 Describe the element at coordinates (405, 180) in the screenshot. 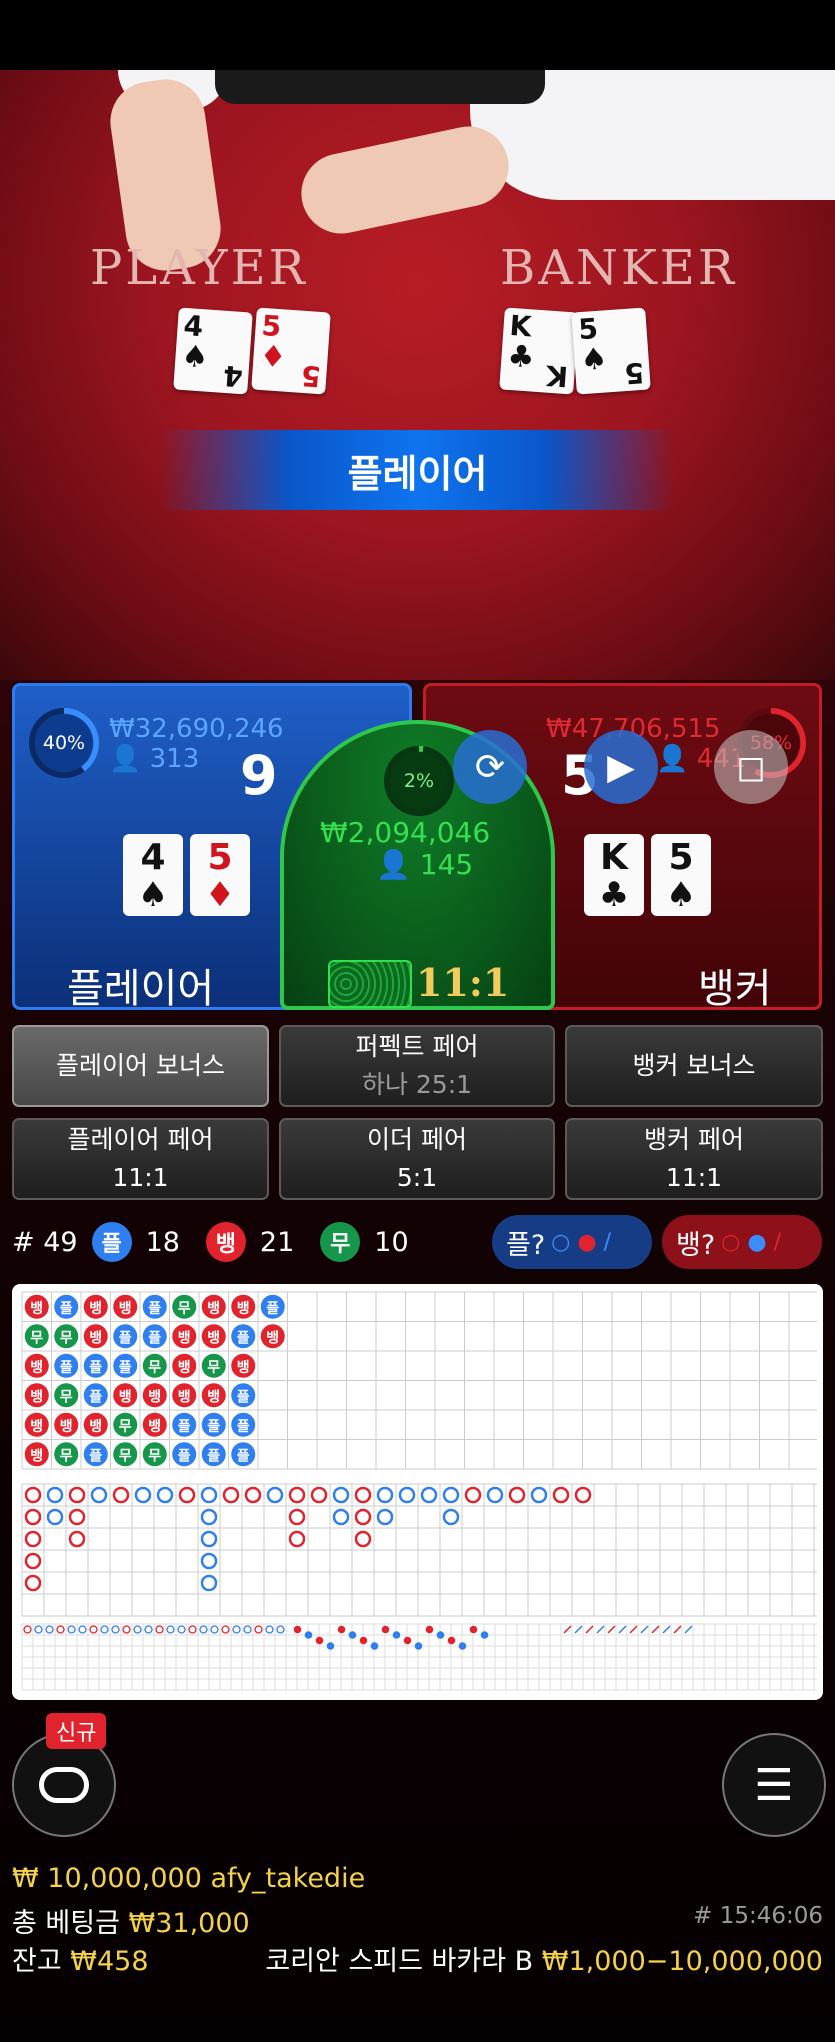

I see `dealer-right-hand` at that location.